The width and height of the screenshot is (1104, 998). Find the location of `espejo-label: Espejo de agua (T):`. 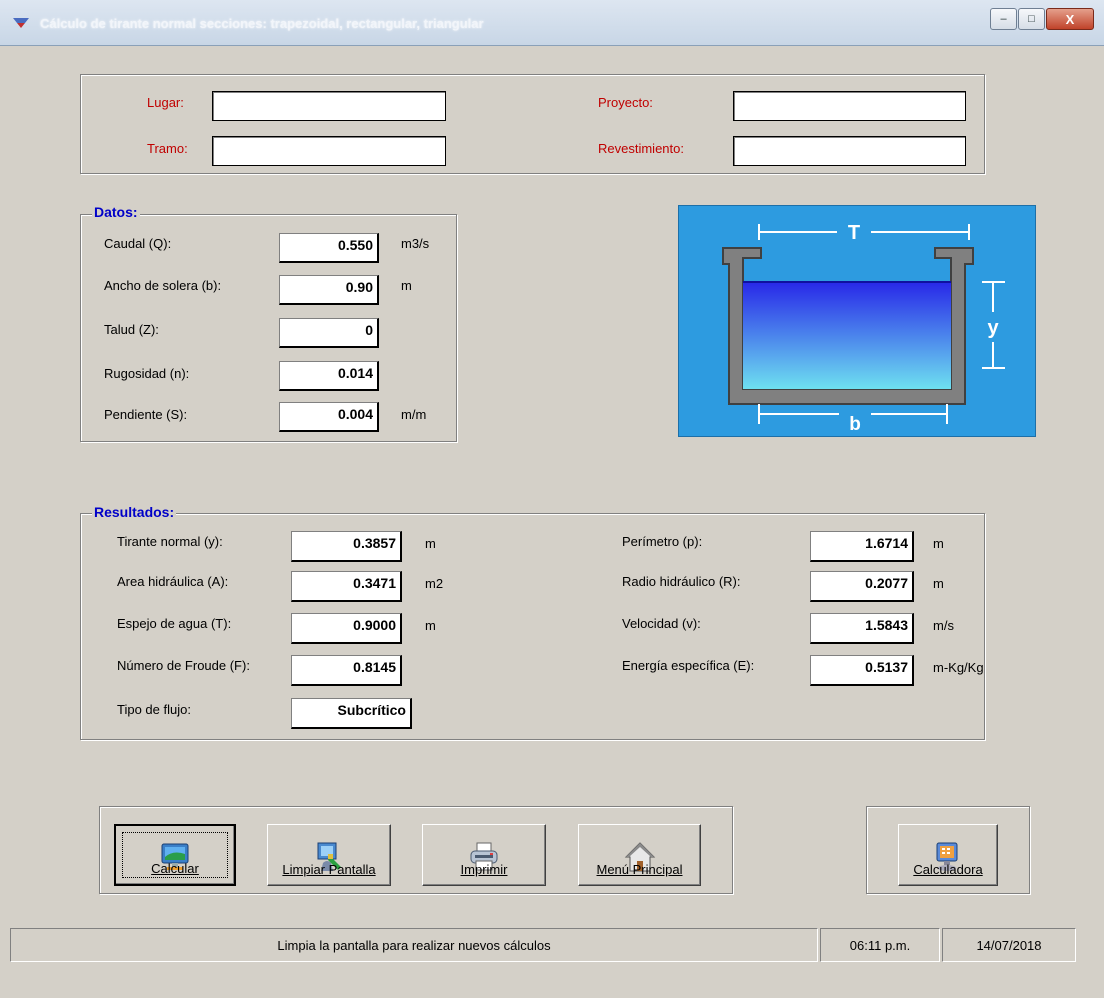

espejo-label: Espejo de agua (T): is located at coordinates (174, 623).